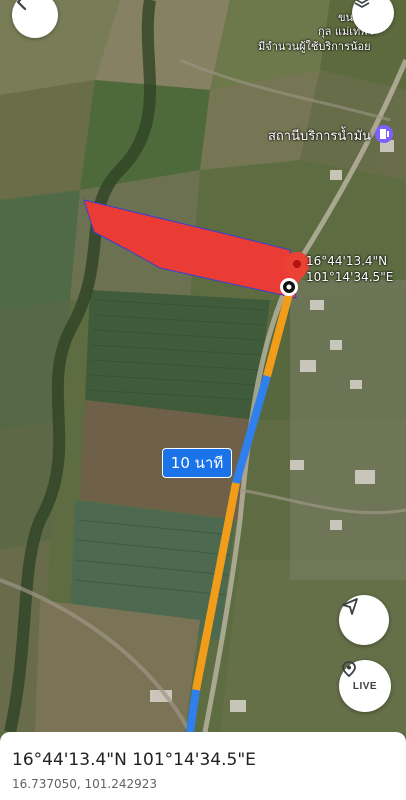  What do you see at coordinates (134, 760) in the screenshot?
I see `coordinates-title: 16°44'13.4"N 101°14'34.5"E` at bounding box center [134, 760].